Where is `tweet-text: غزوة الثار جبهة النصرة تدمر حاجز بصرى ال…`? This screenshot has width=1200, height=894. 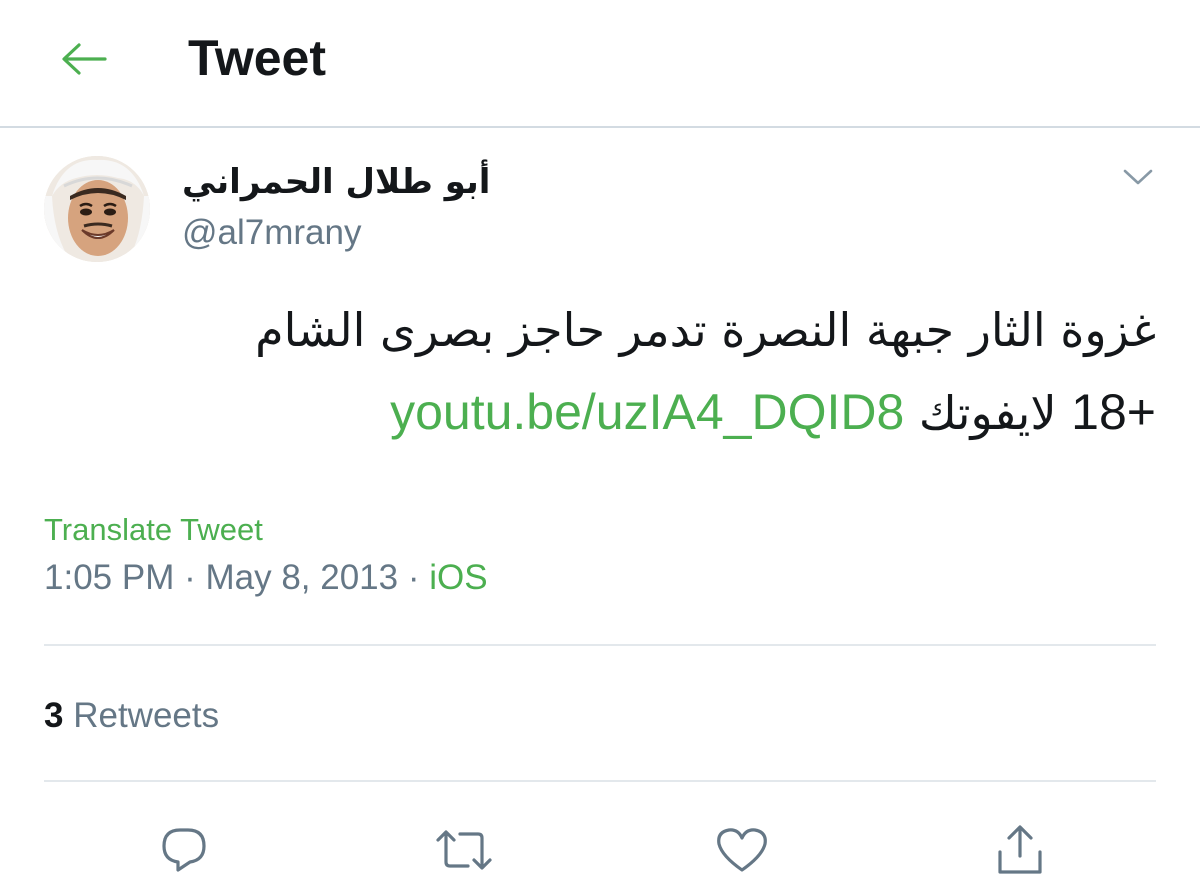
tweet-text: غزوة الثار جبهة النصرة تدمر حاجز بصرى ال… is located at coordinates (600, 371).